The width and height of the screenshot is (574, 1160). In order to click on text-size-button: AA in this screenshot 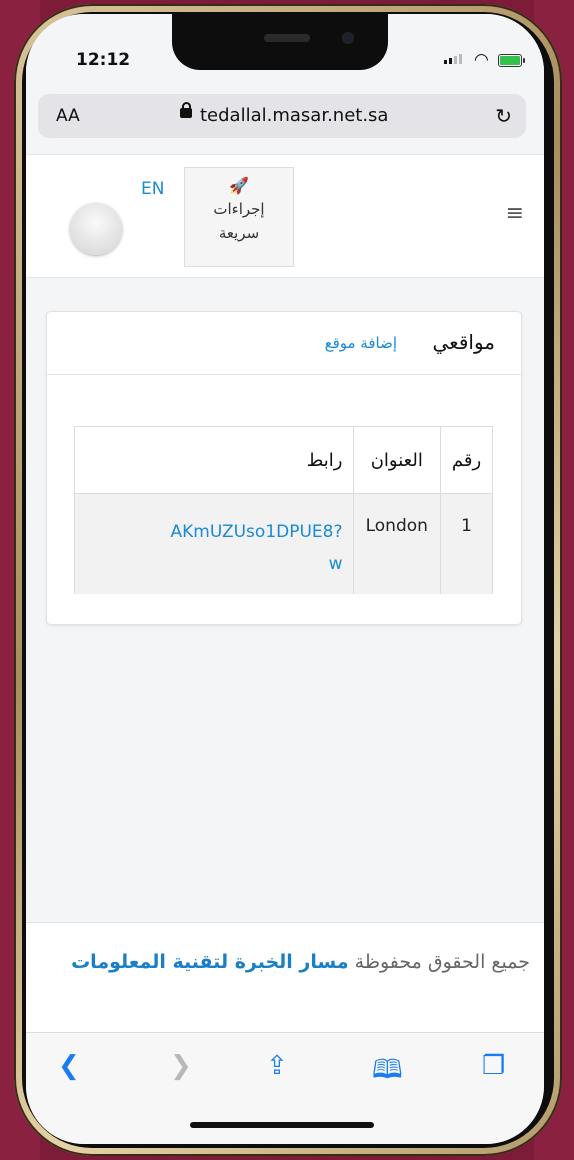, I will do `click(68, 116)`.